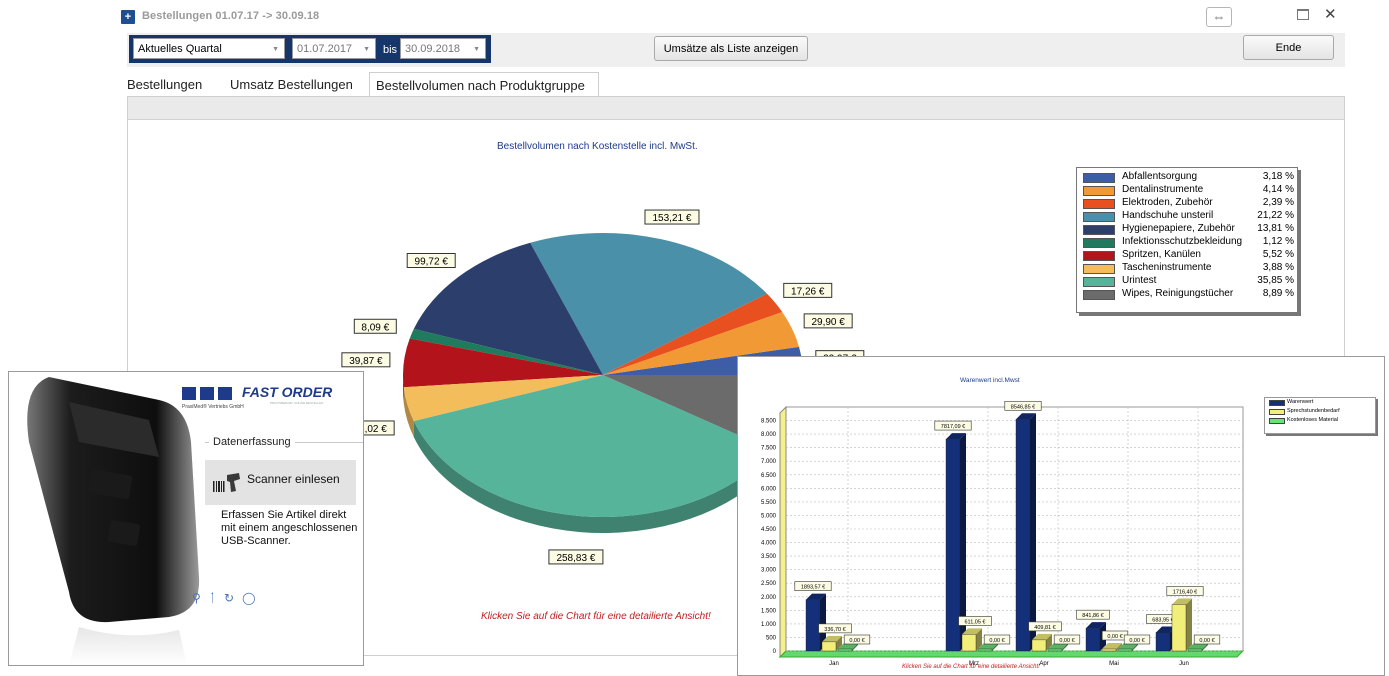  What do you see at coordinates (432, 262) in the screenshot?
I see `pie-value-text: 99,72 €` at bounding box center [432, 262].